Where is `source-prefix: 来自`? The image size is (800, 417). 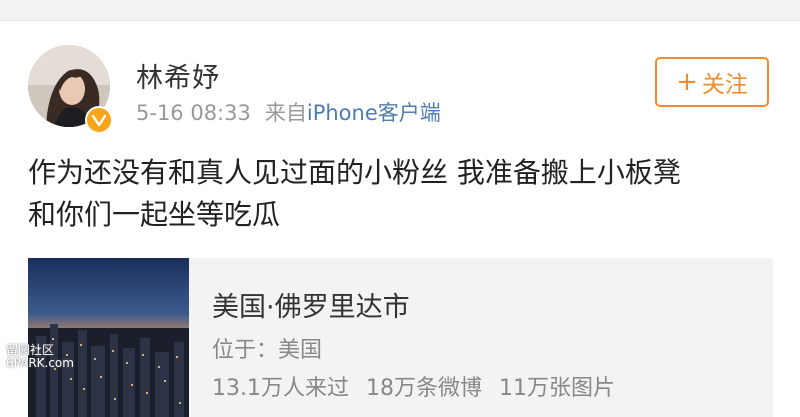
source-prefix: 来自 is located at coordinates (285, 113).